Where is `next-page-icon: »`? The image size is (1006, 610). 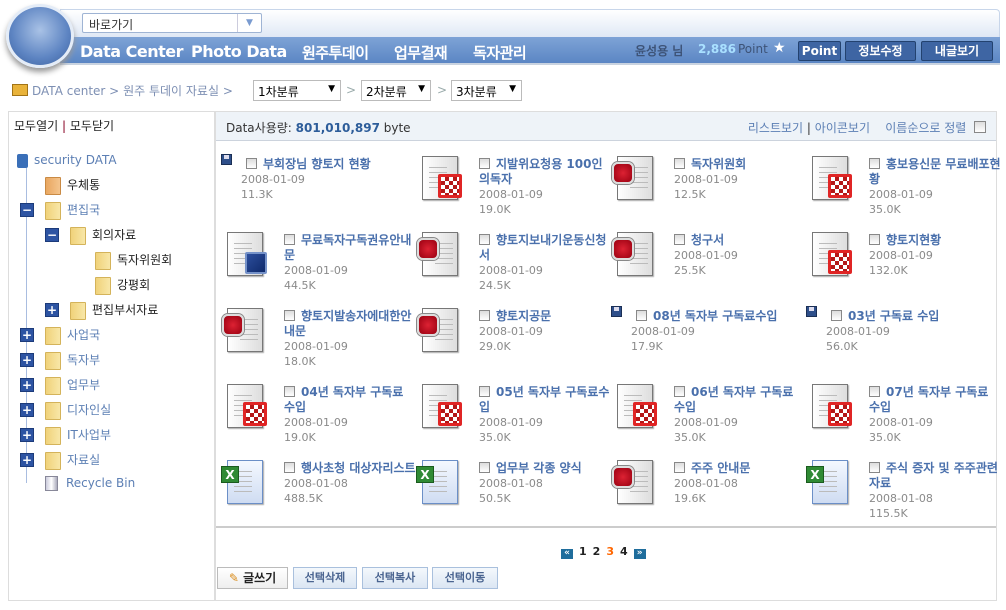 next-page-icon: » is located at coordinates (639, 554).